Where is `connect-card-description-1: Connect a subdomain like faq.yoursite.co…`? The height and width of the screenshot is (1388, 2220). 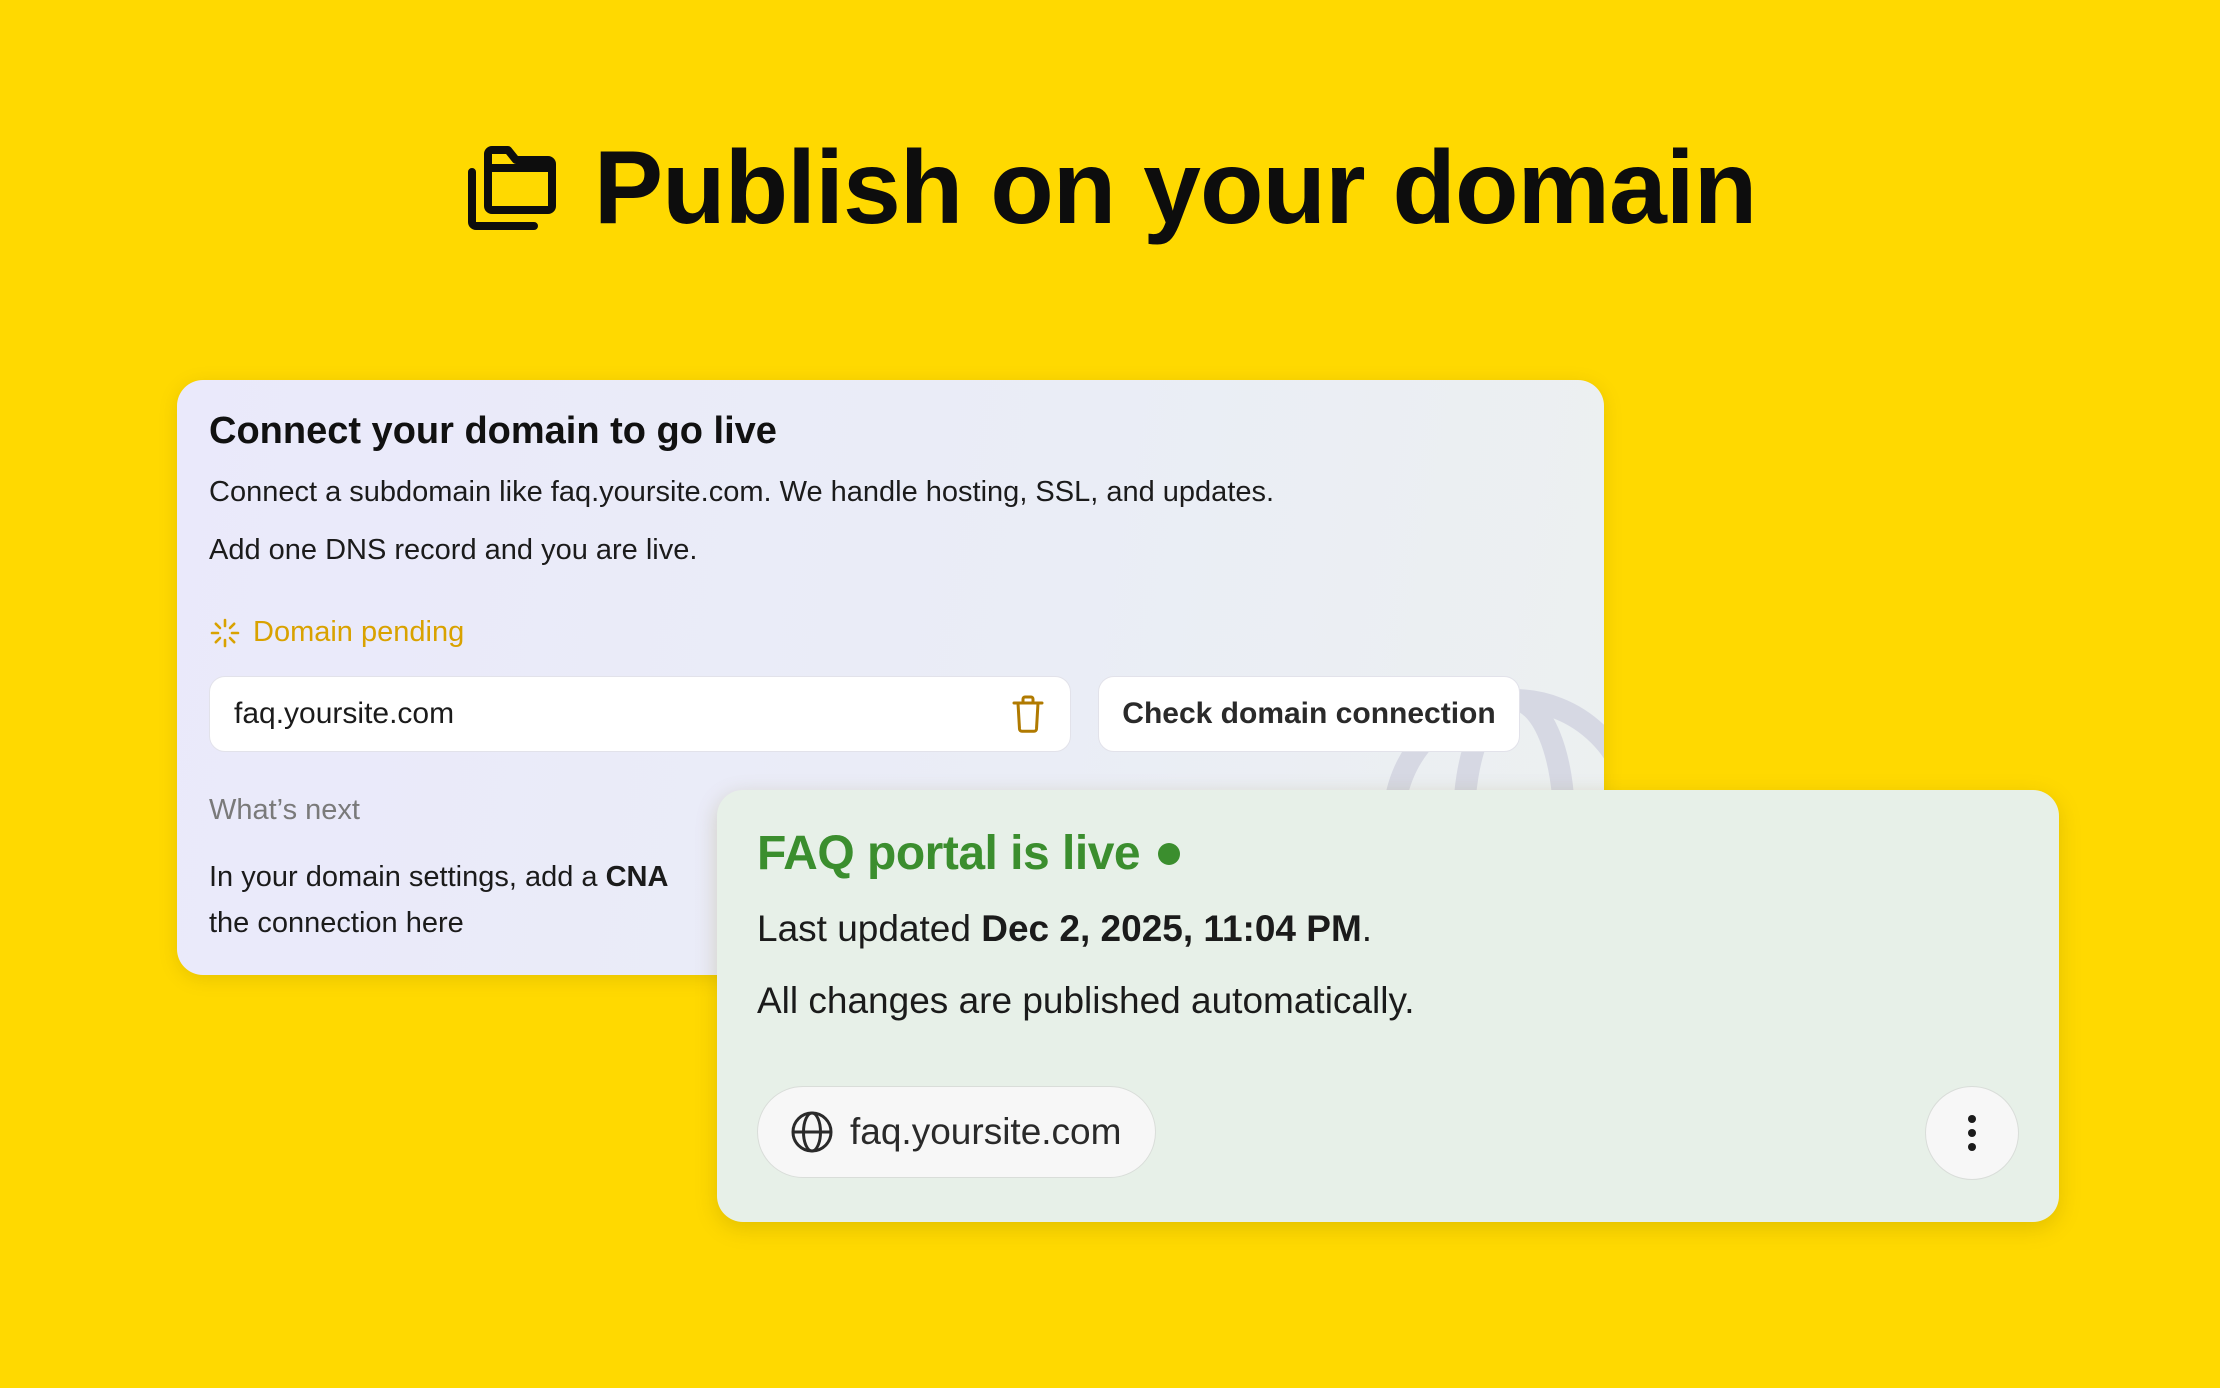 connect-card-description-1: Connect a subdomain like faq.yoursite.co… is located at coordinates (742, 492).